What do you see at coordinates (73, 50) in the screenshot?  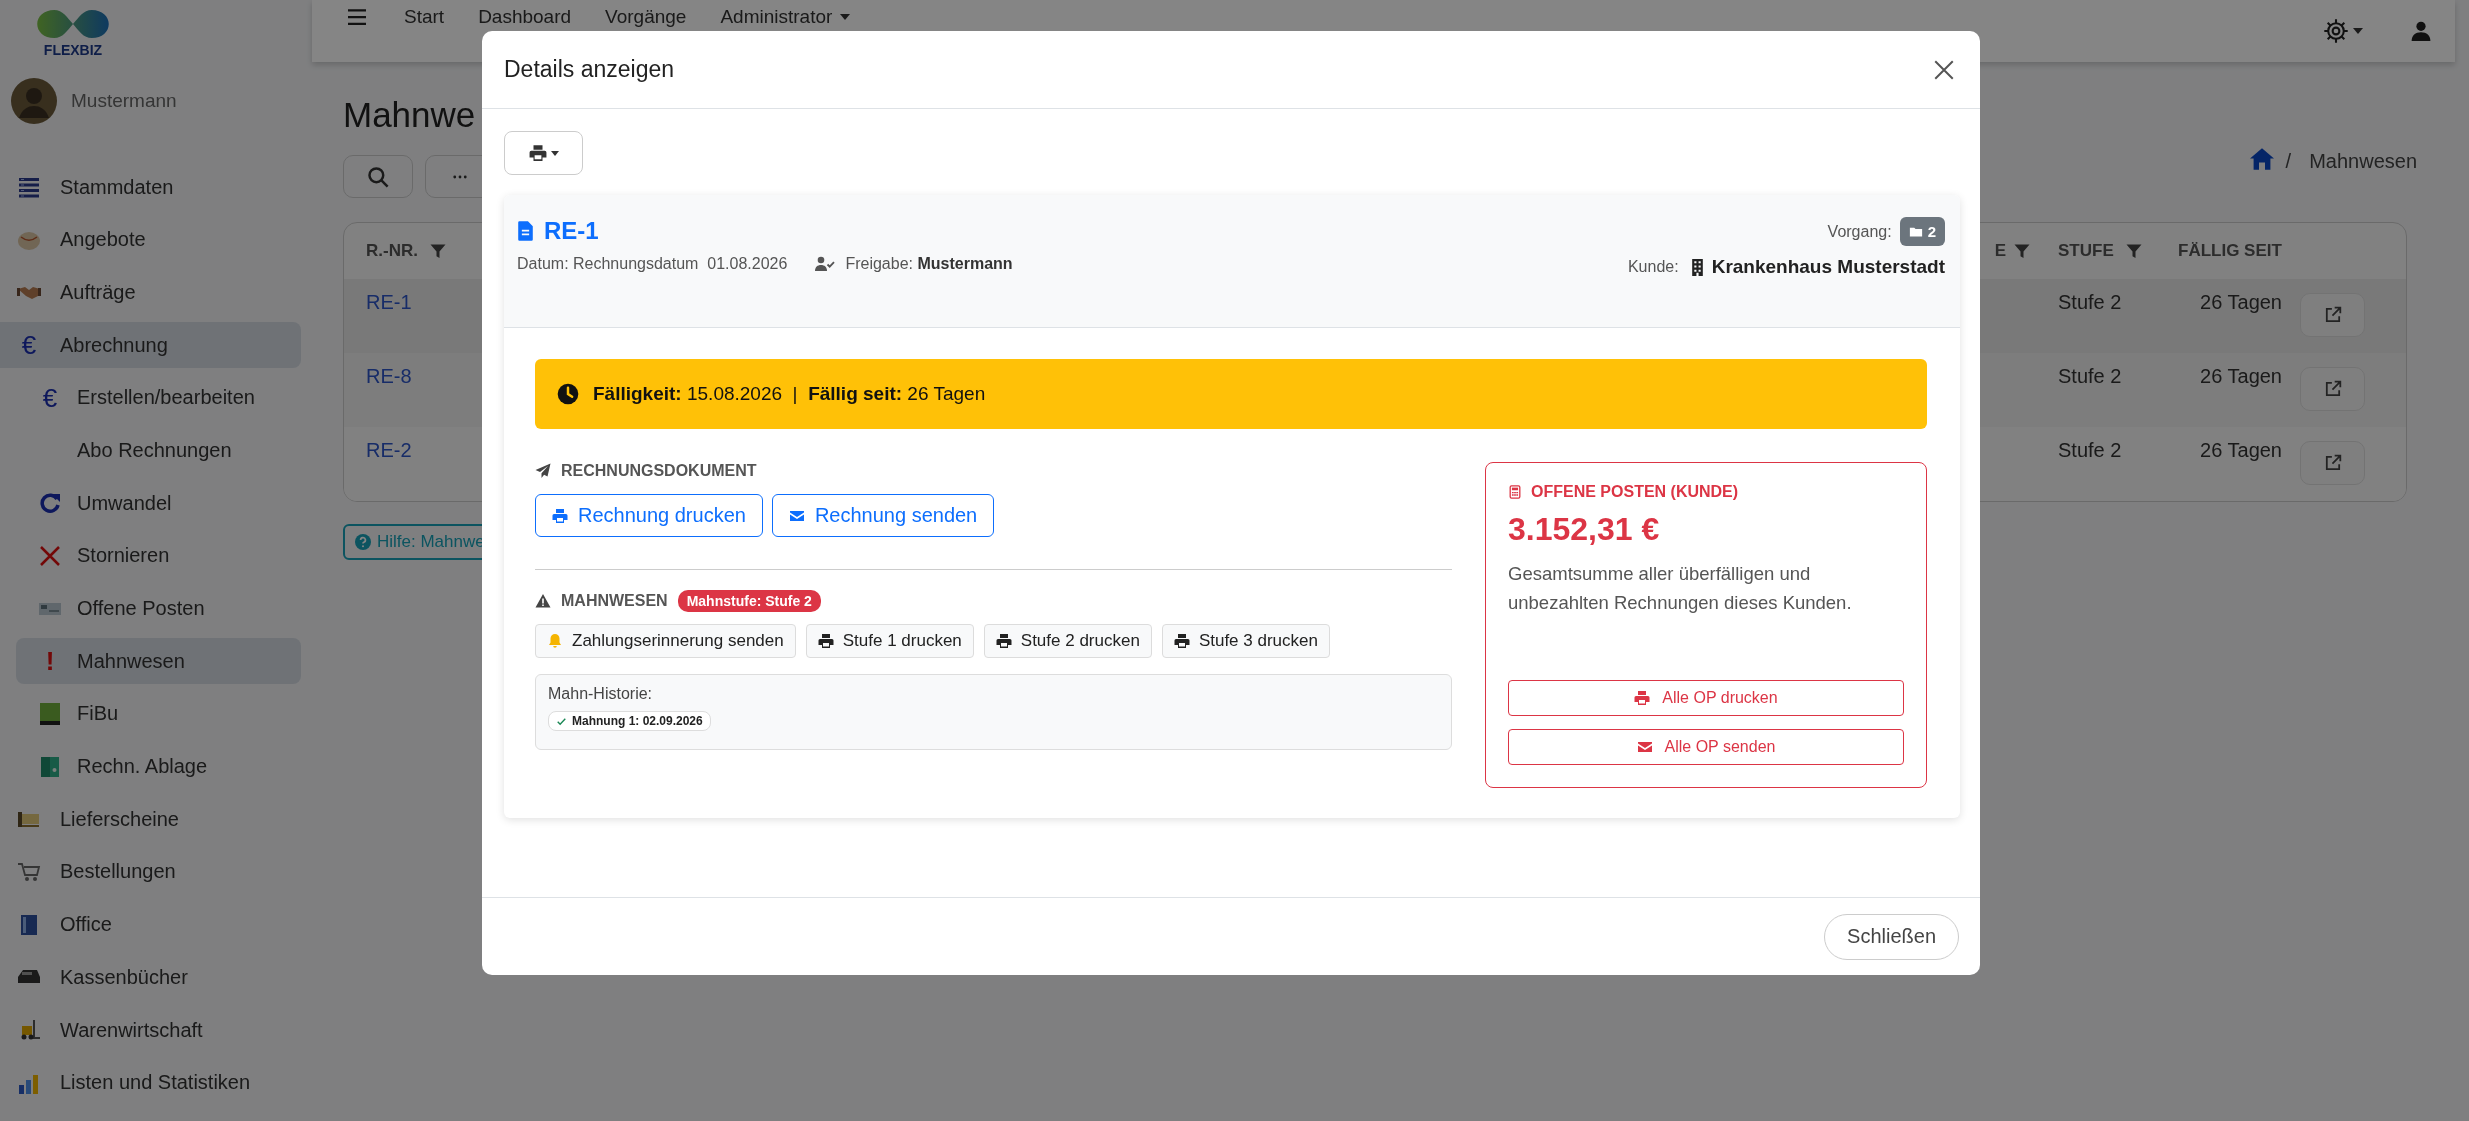 I see `logo-text: FLEXBIZ` at bounding box center [73, 50].